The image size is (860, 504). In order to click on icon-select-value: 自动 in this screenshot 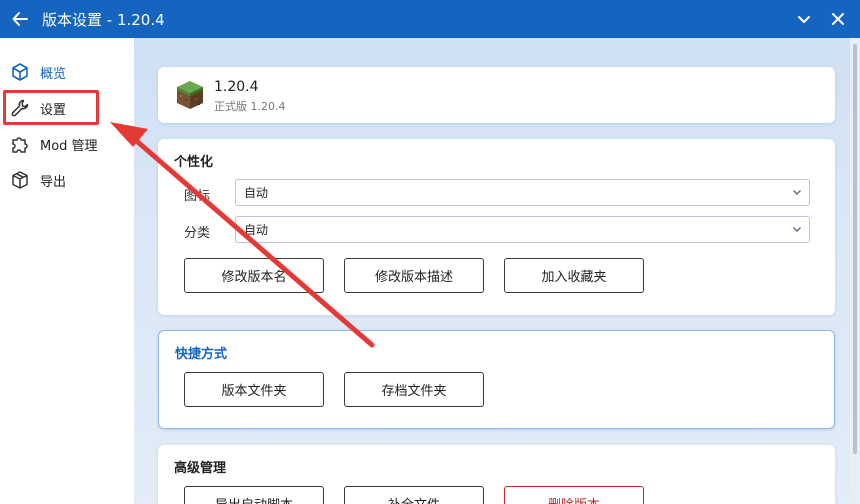, I will do `click(256, 193)`.